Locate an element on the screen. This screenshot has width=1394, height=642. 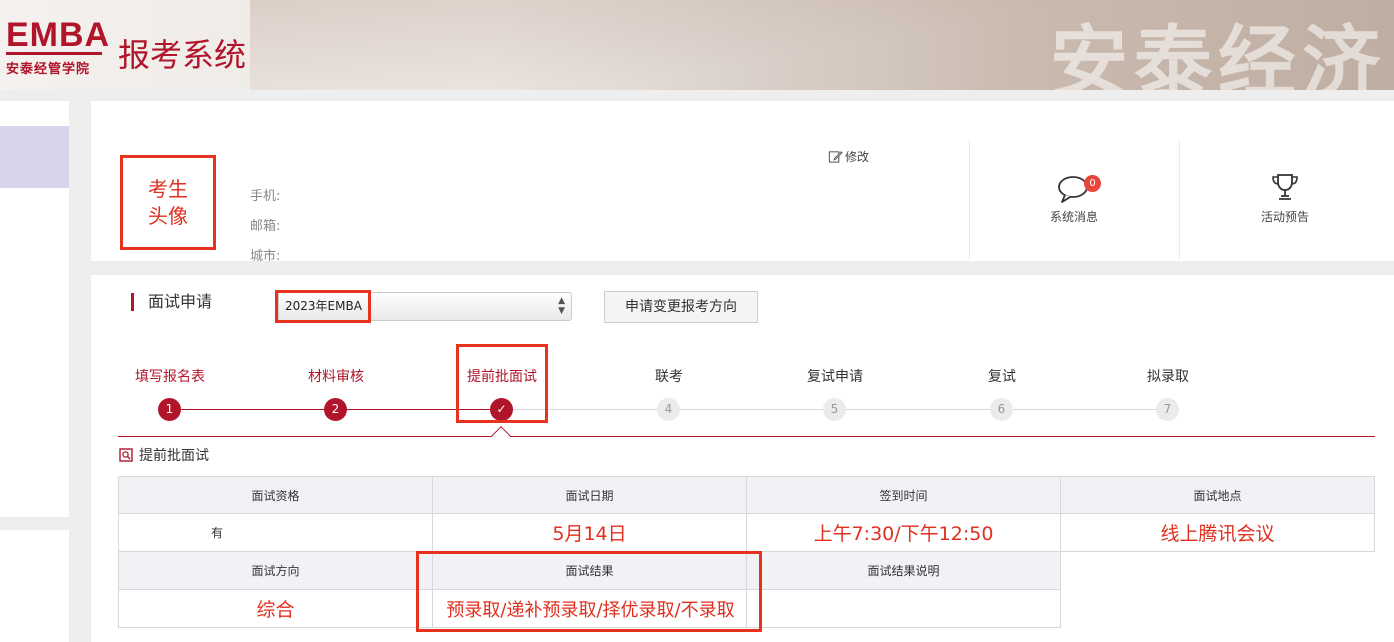
table-header-result-note: 面试结果说明 is located at coordinates (903, 570).